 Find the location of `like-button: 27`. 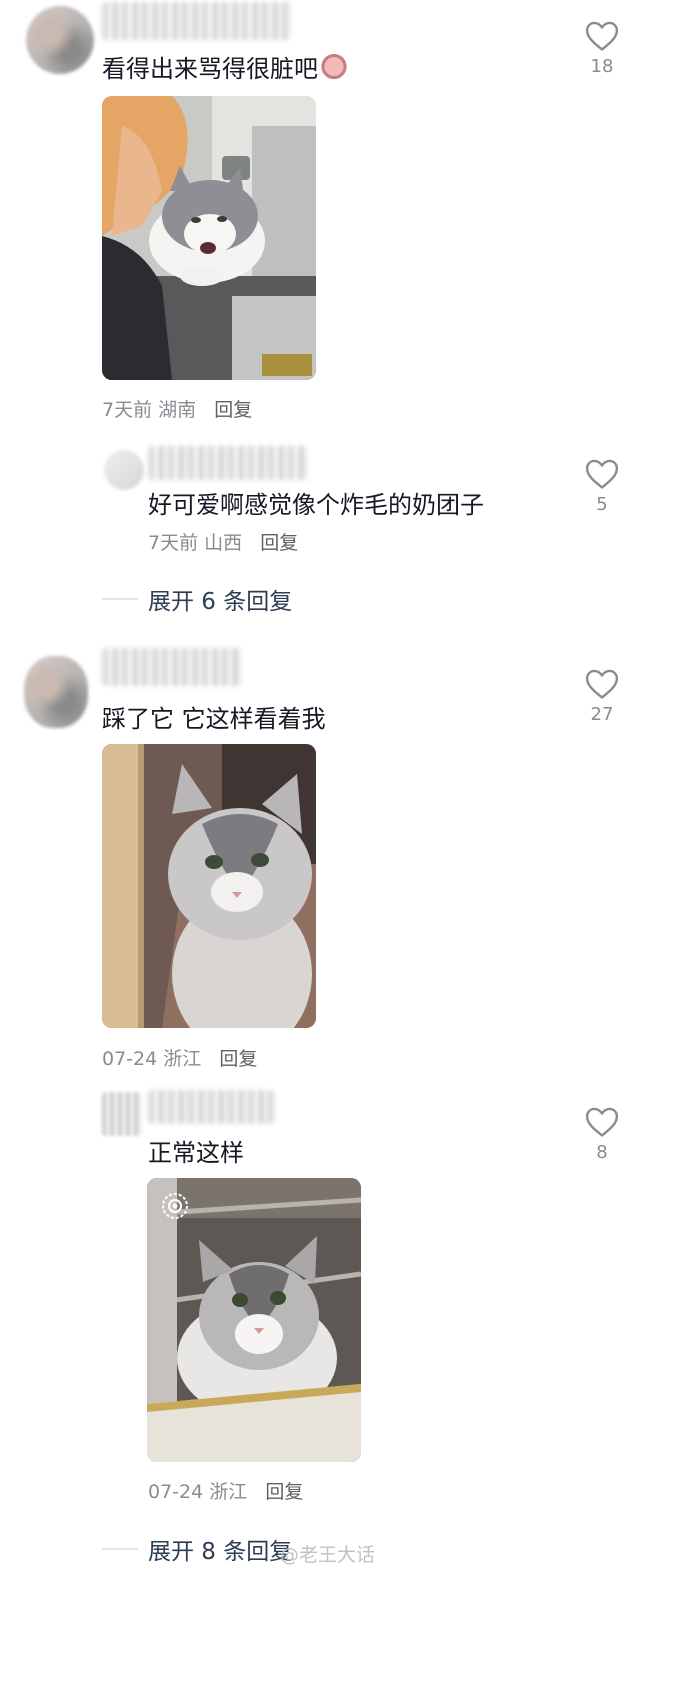

like-button: 27 is located at coordinates (602, 696).